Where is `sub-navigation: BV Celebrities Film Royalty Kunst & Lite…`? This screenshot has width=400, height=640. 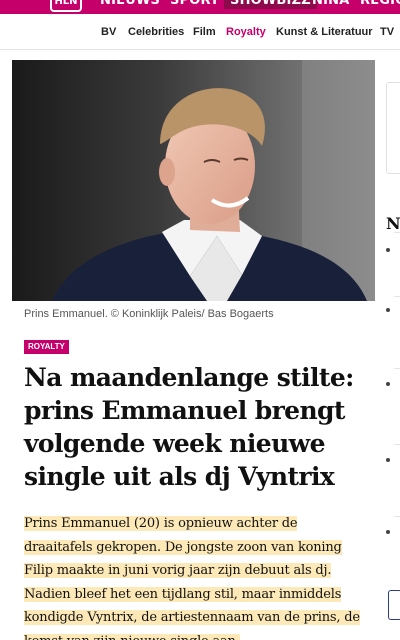 sub-navigation: BV Celebrities Film Royalty Kunst & Lite… is located at coordinates (200, 32).